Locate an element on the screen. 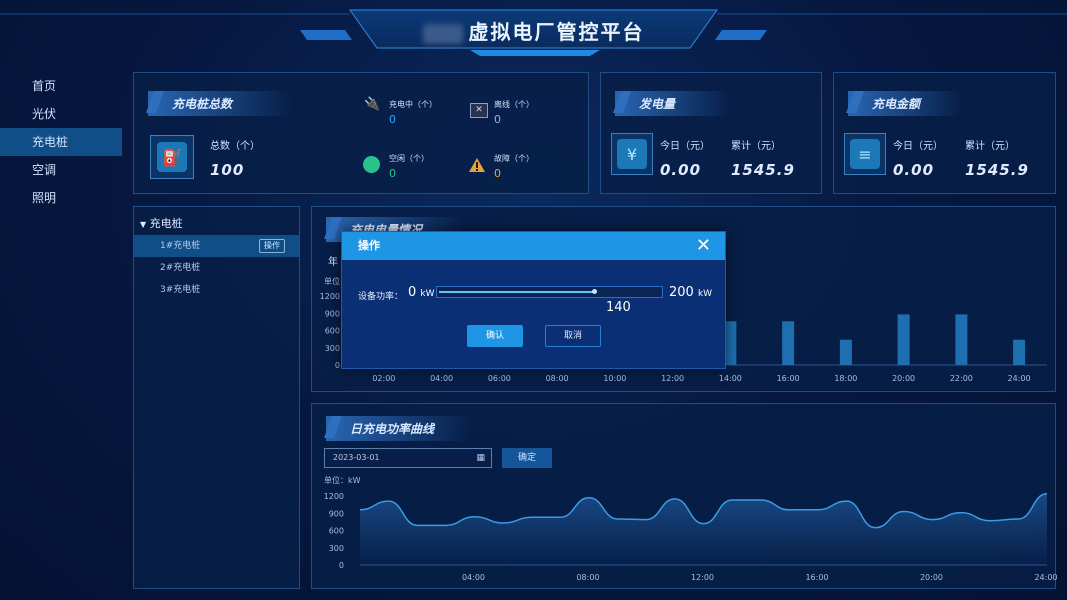  nav-item-lighting: 照明 is located at coordinates (61, 198).